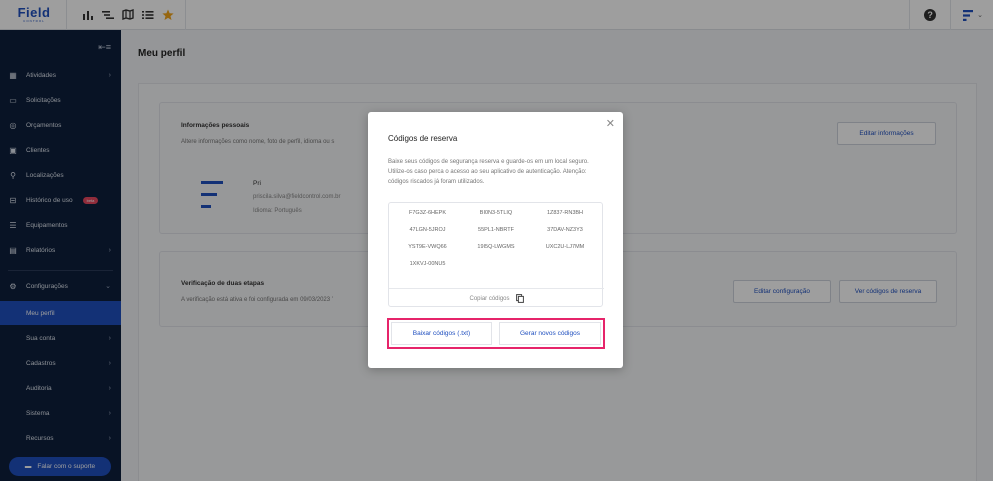 The height and width of the screenshot is (481, 993). I want to click on backup-code: UXC2U-LJ7MM, so click(565, 247).